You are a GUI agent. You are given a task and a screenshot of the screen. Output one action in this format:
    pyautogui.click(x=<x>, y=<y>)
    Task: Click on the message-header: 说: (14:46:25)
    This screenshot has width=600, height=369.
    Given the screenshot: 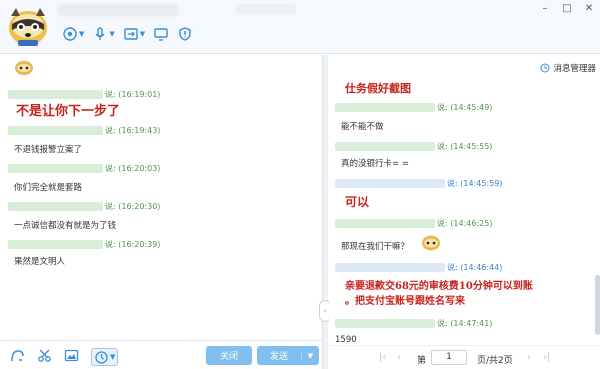 What is the action you would take?
    pyautogui.click(x=413, y=223)
    